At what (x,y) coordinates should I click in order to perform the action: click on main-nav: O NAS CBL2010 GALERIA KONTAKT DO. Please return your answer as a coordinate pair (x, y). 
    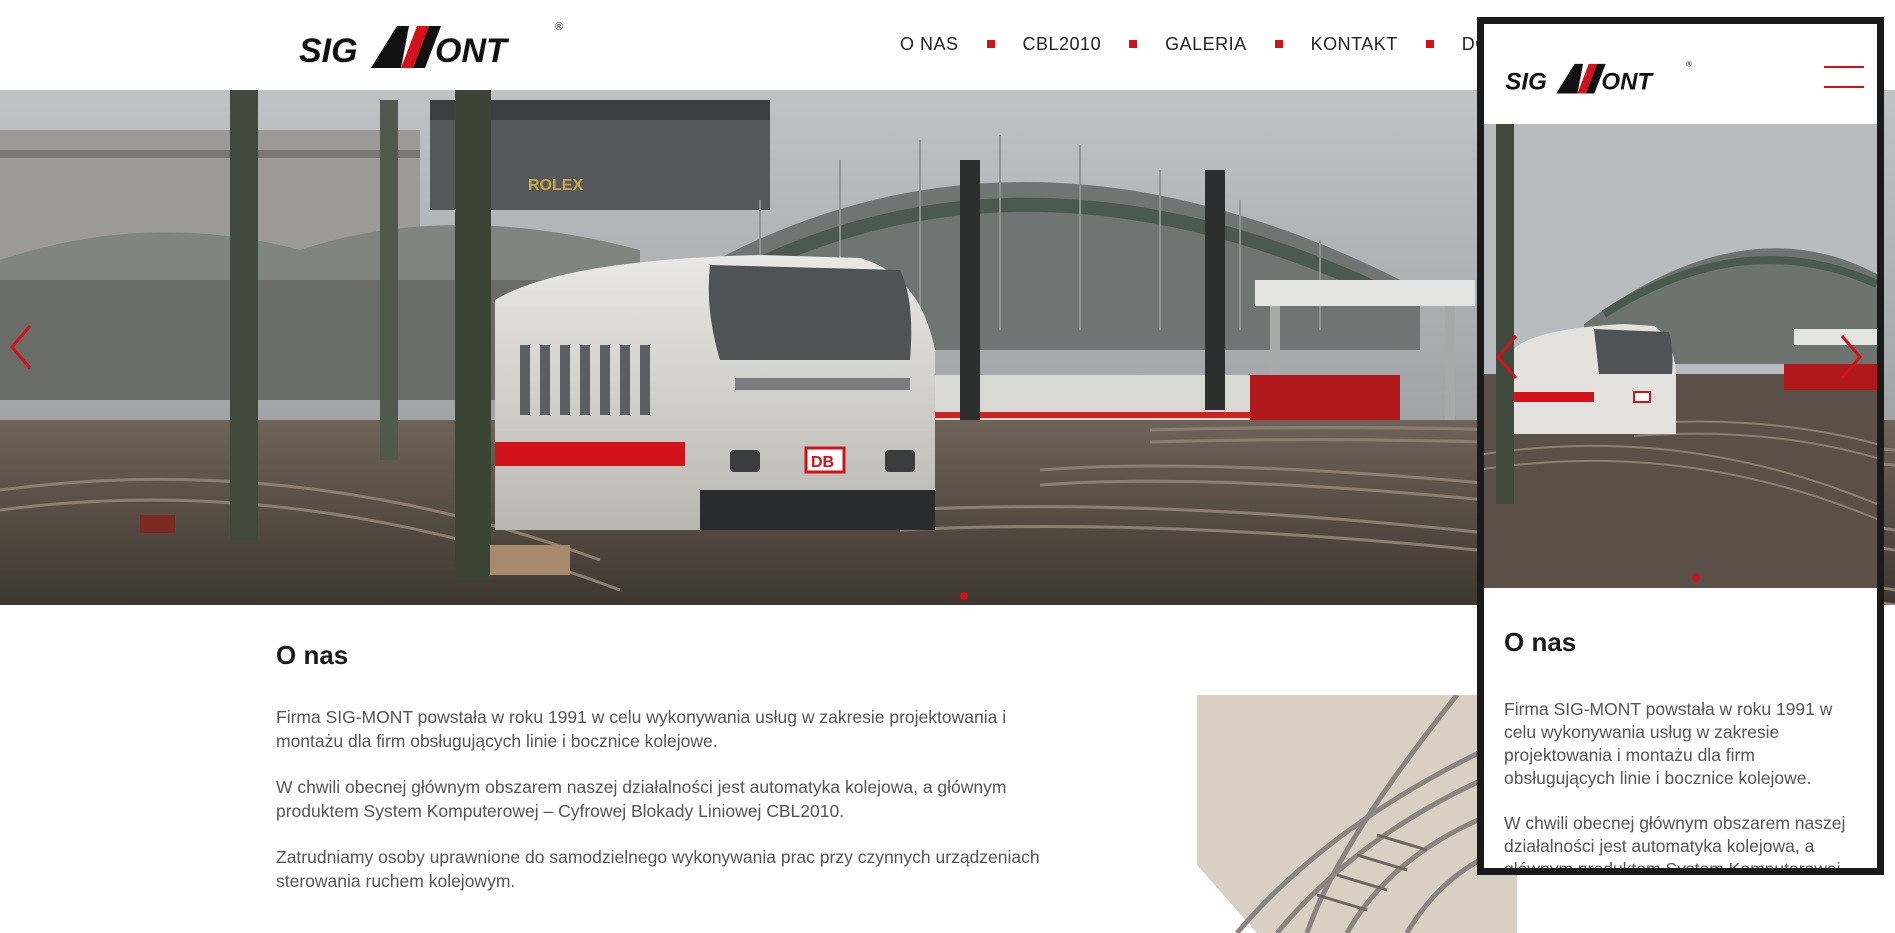
    Looking at the image, I should click on (1195, 44).